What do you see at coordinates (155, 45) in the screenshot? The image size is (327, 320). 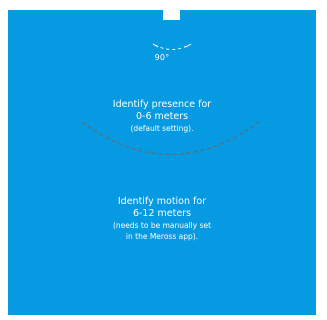 I see `angle-arc-left-tick` at bounding box center [155, 45].